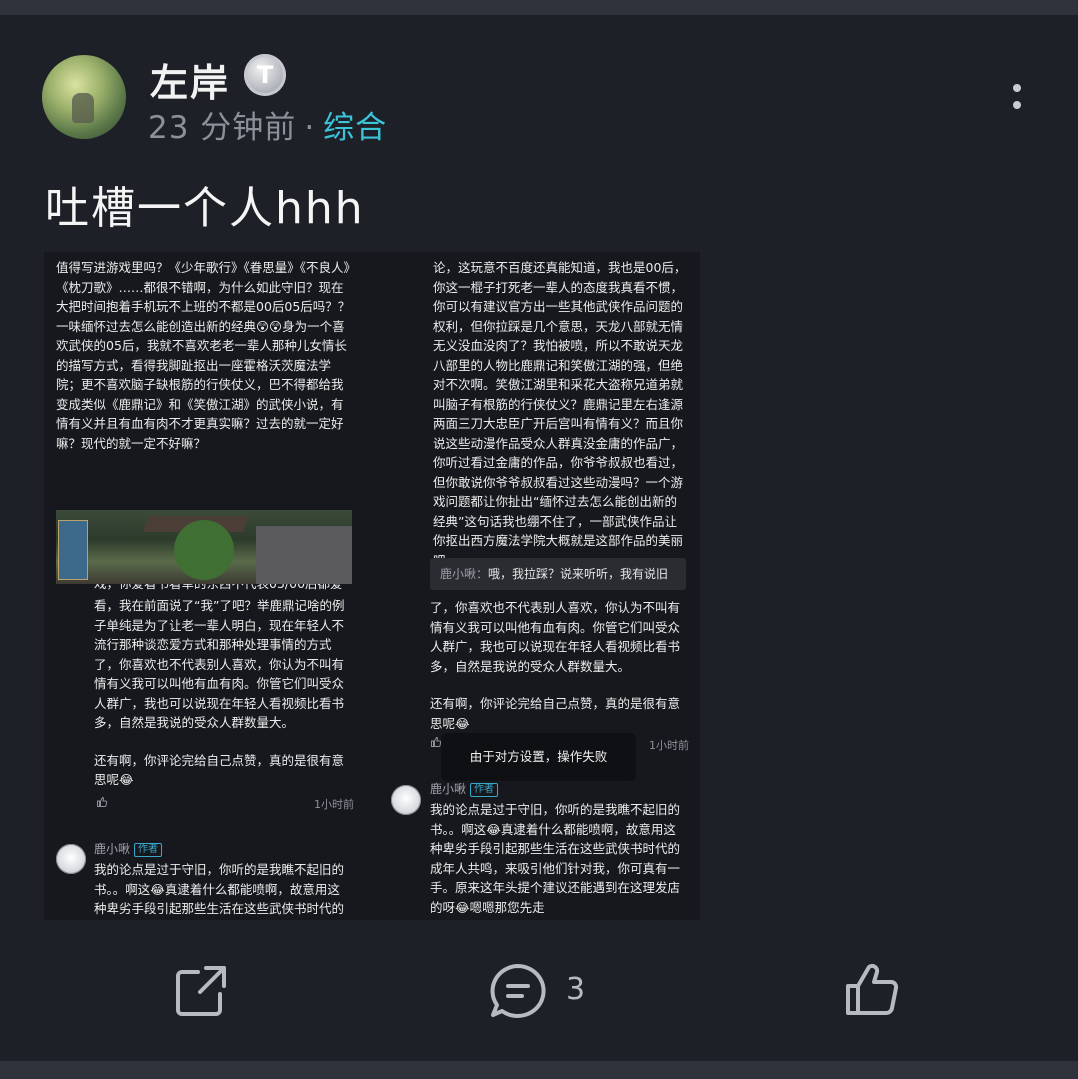  I want to click on like-small-icon, so click(102, 802).